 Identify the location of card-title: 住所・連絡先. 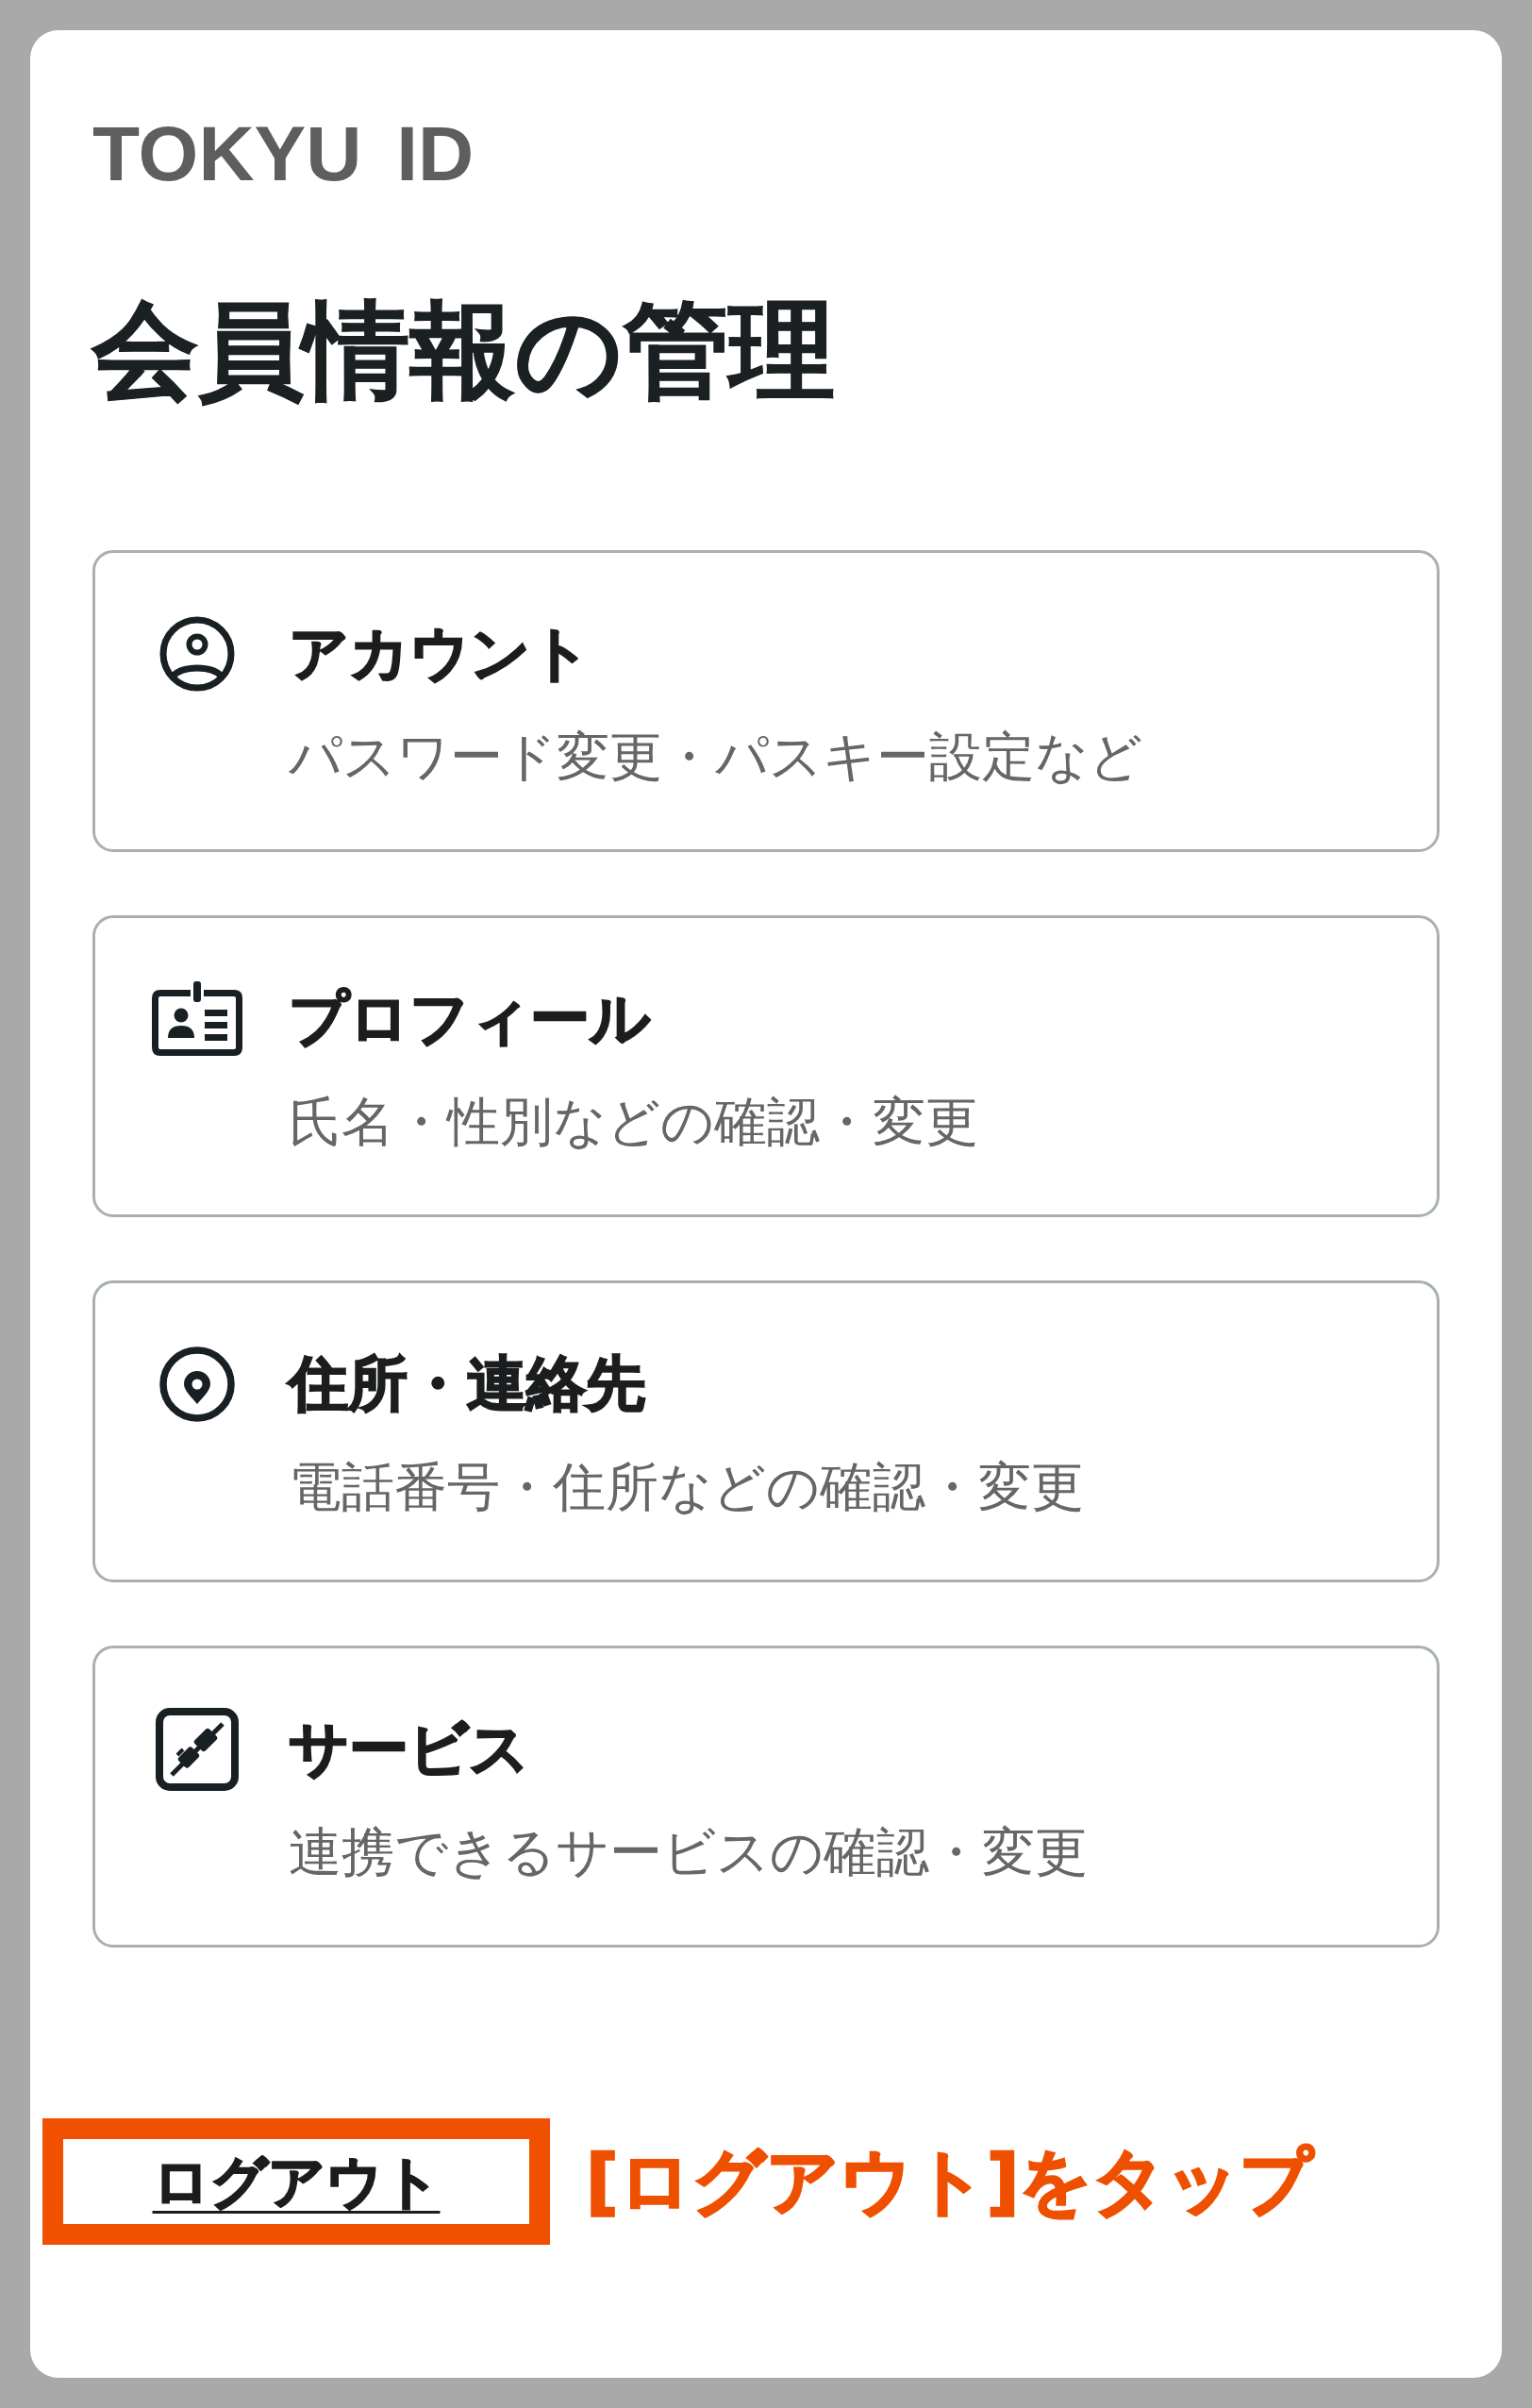
(467, 1384).